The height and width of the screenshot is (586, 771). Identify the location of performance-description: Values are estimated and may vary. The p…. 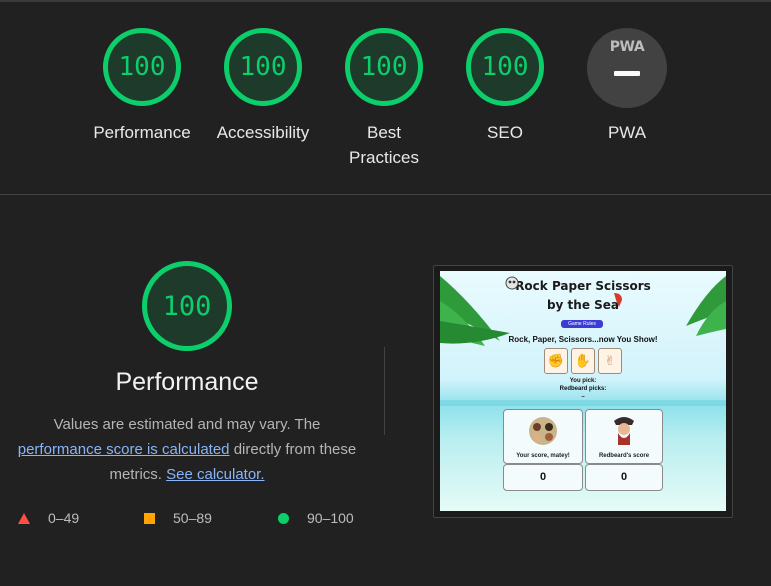
(187, 449).